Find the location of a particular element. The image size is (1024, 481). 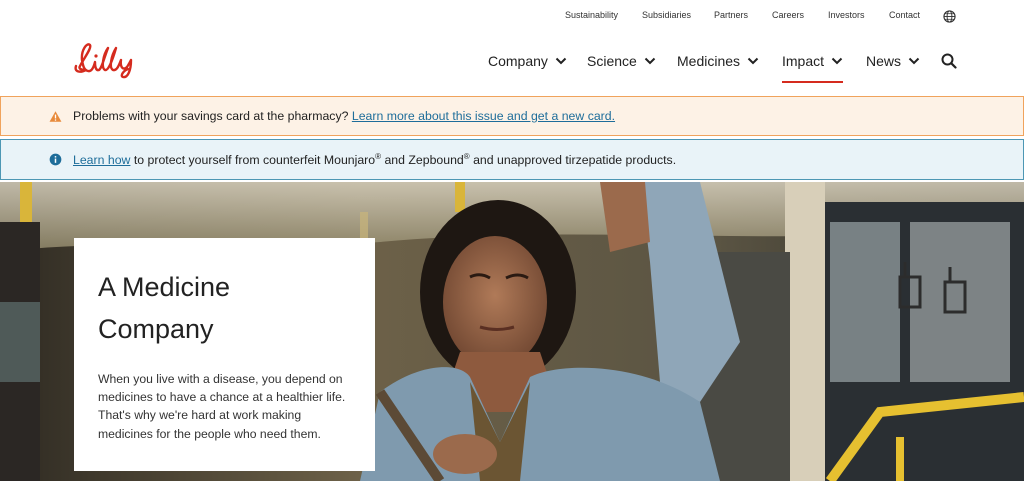

utility-link-sustainability: Sustainability is located at coordinates (591, 15).